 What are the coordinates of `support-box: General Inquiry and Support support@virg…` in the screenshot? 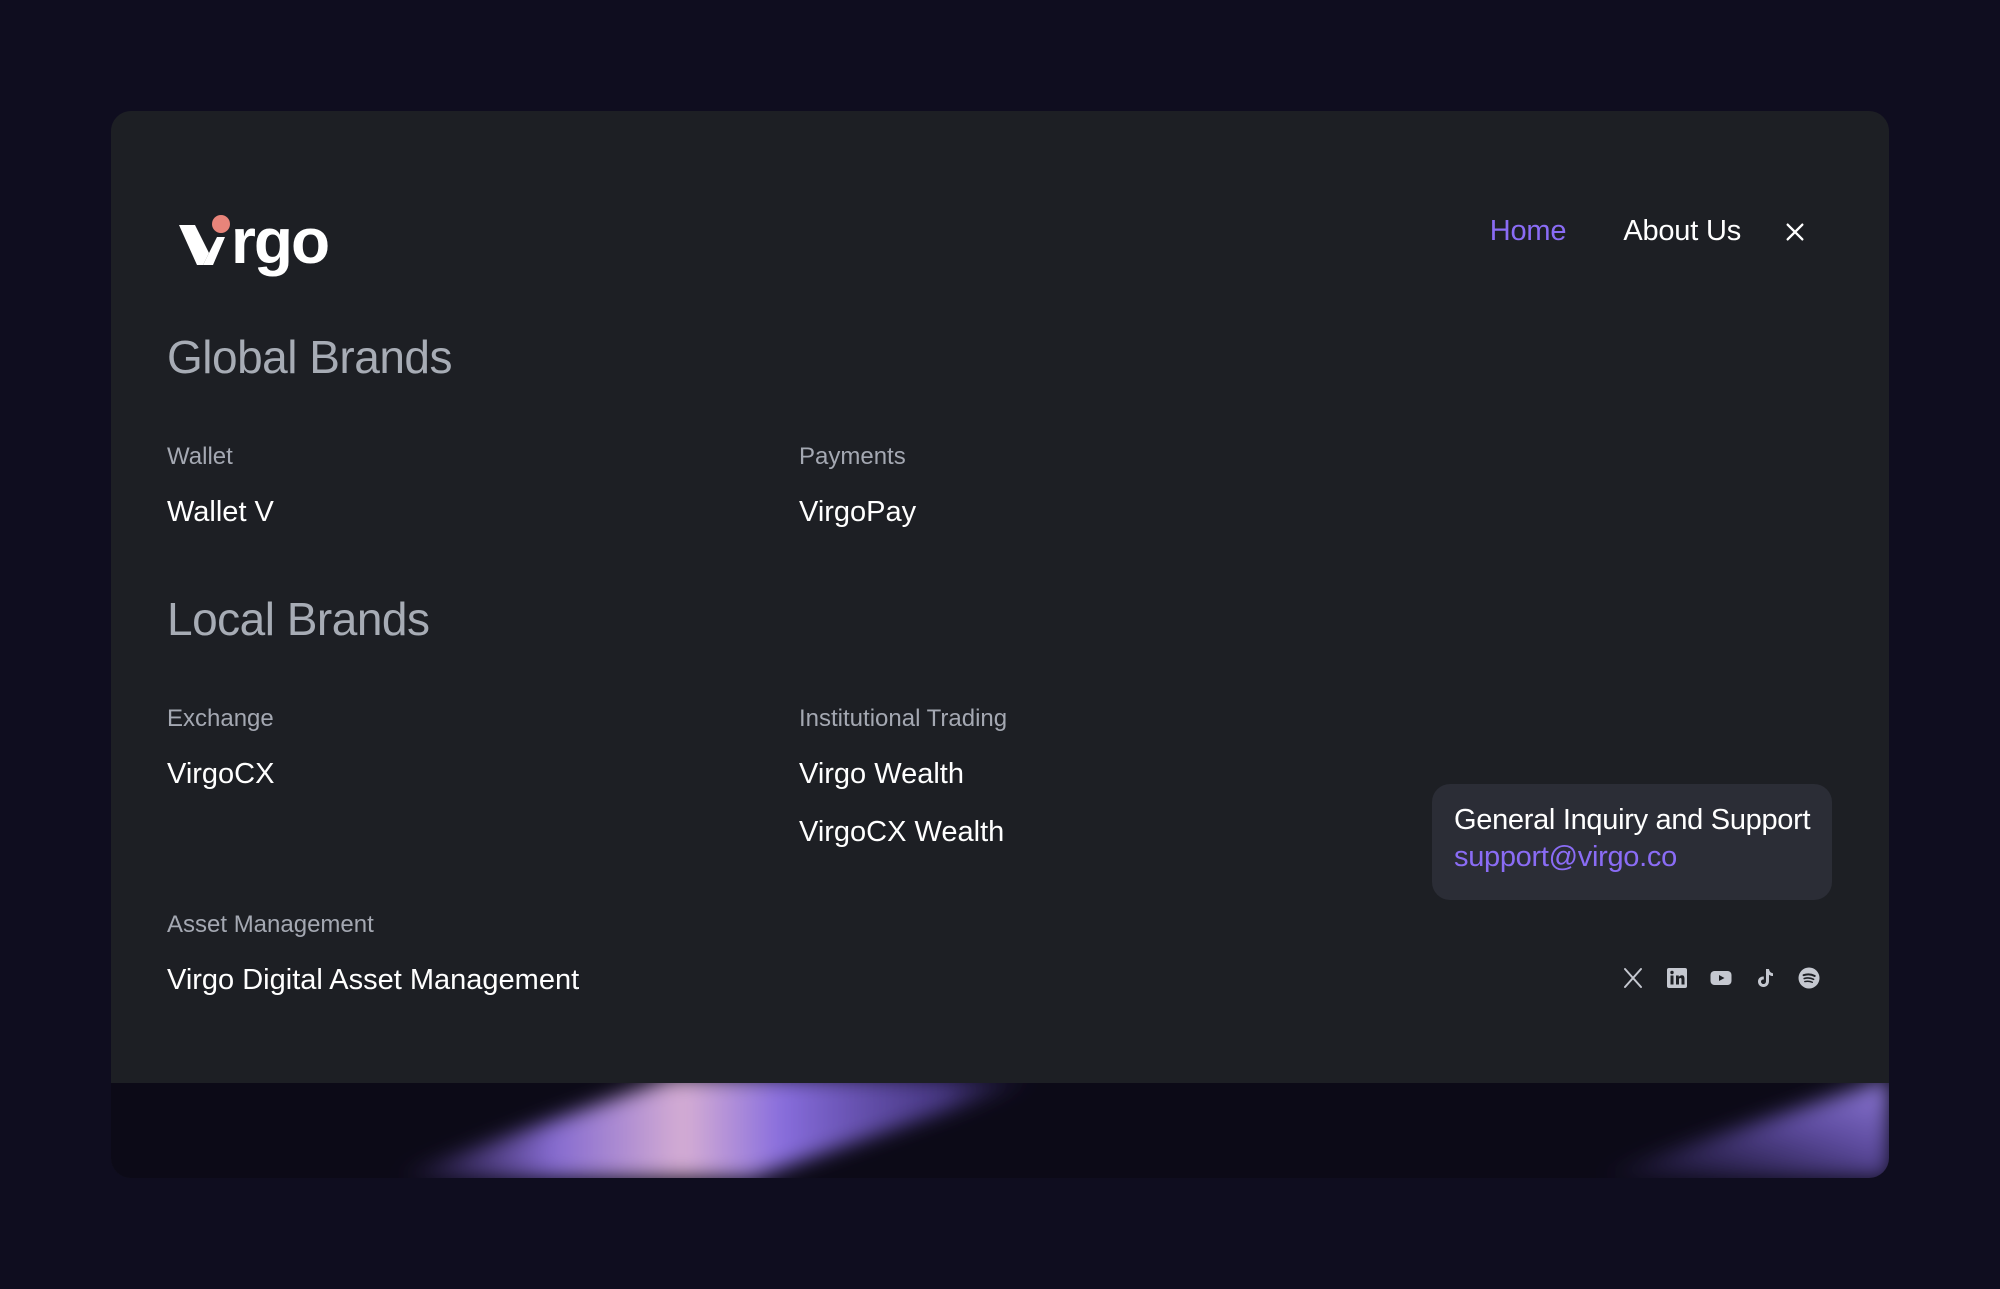 It's located at (1632, 842).